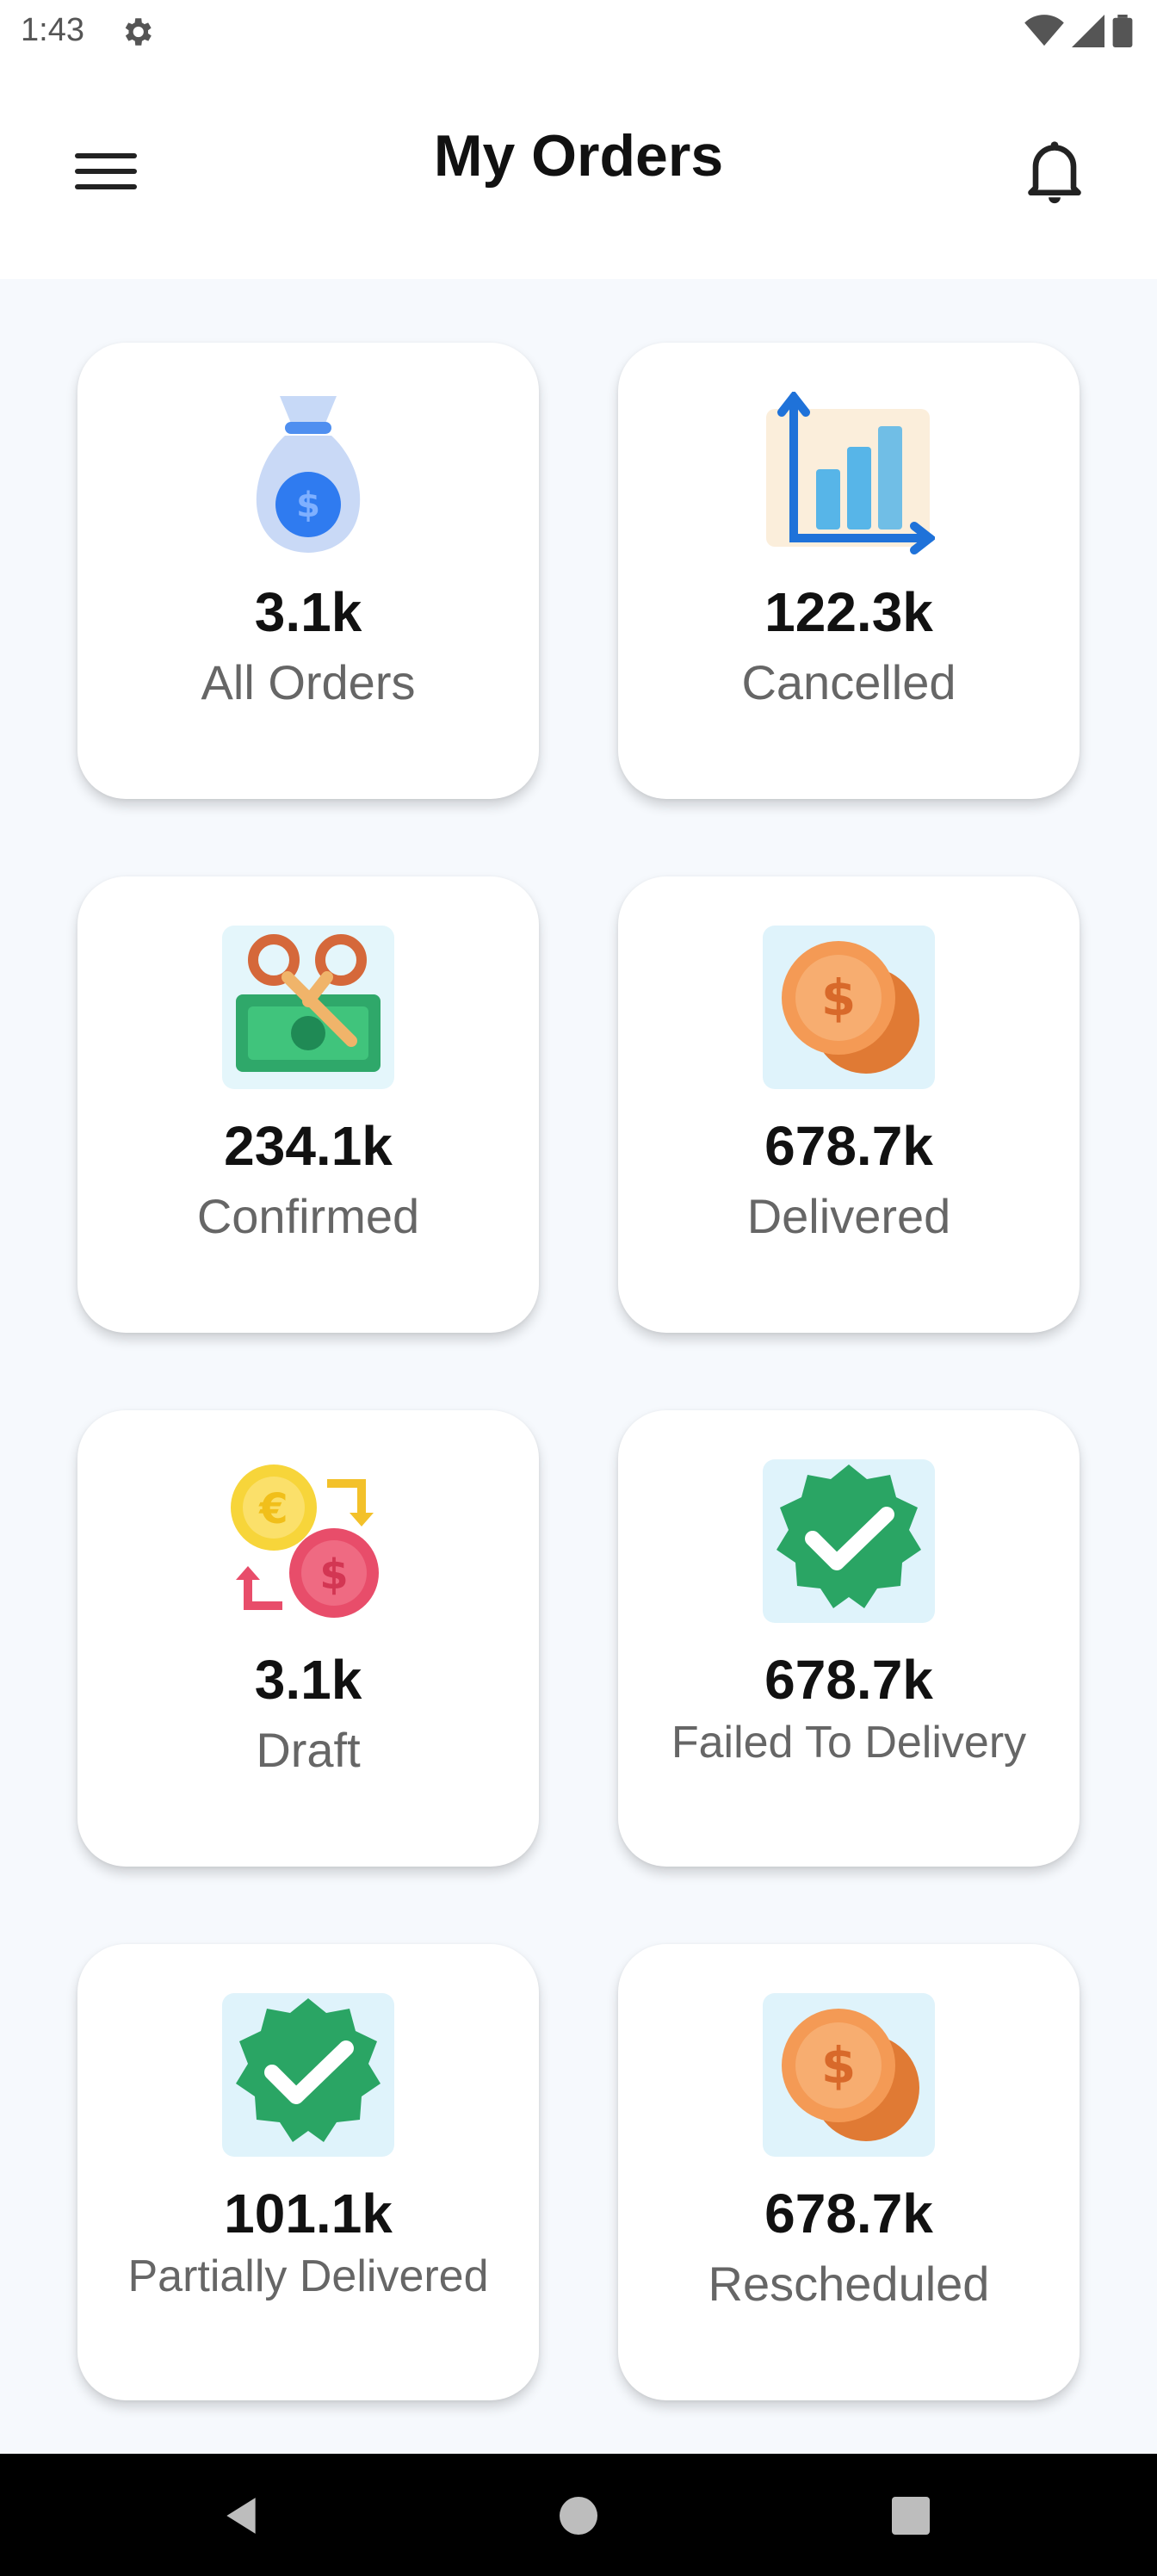  What do you see at coordinates (849, 1216) in the screenshot?
I see `card-label: Delivered` at bounding box center [849, 1216].